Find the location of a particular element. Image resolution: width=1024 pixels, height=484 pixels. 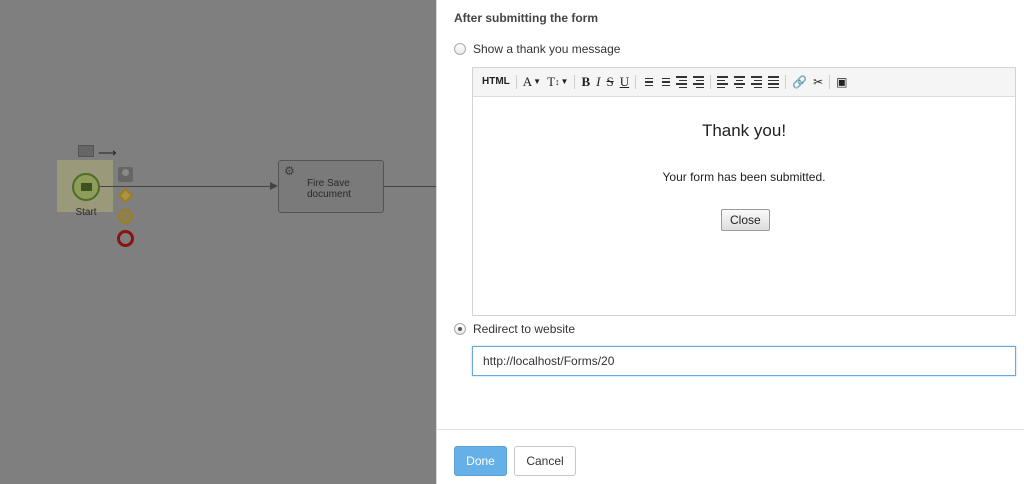

thank-you-label: Show a thank you message is located at coordinates (547, 49).